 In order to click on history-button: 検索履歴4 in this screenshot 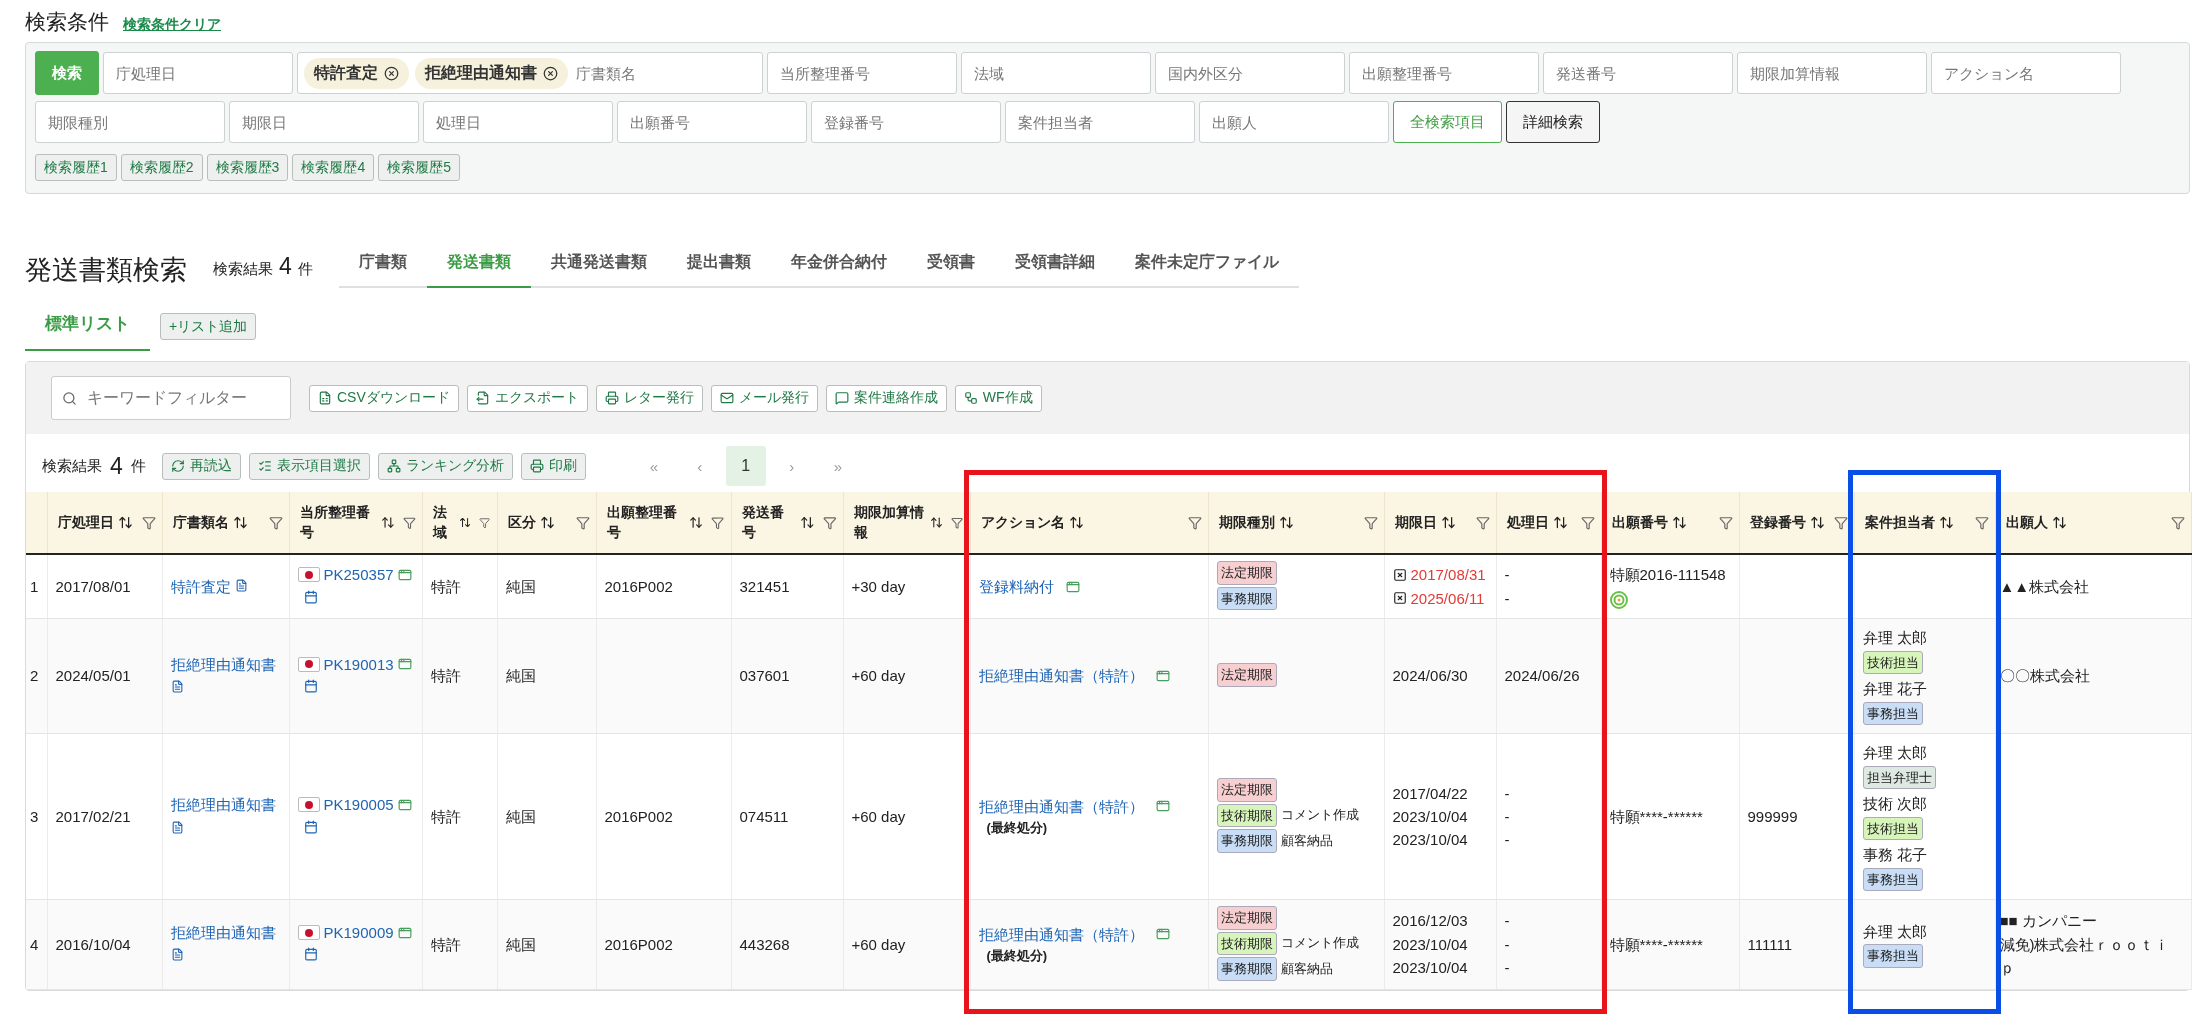, I will do `click(333, 167)`.